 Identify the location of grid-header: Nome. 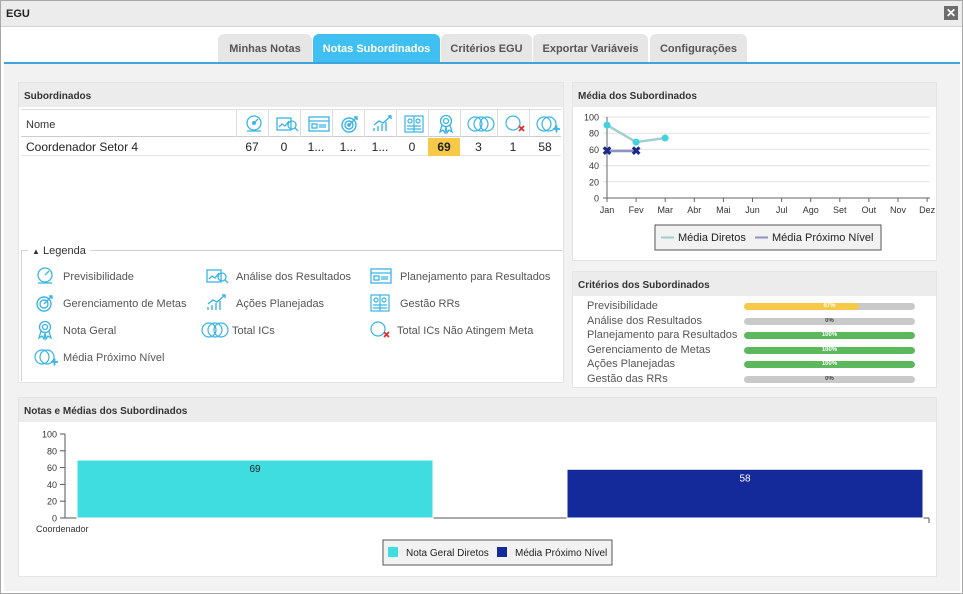
(291, 123).